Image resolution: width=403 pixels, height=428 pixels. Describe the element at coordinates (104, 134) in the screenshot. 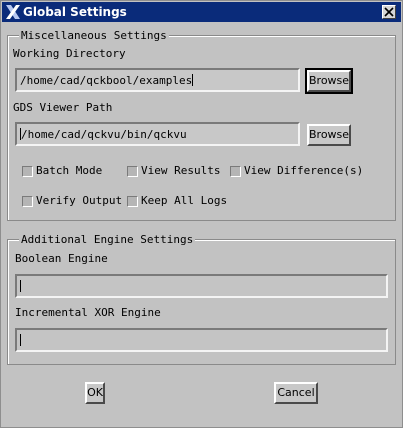

I see `gds-viewer-path-value: /home/cad/qckvu/bin/qckvu` at that location.